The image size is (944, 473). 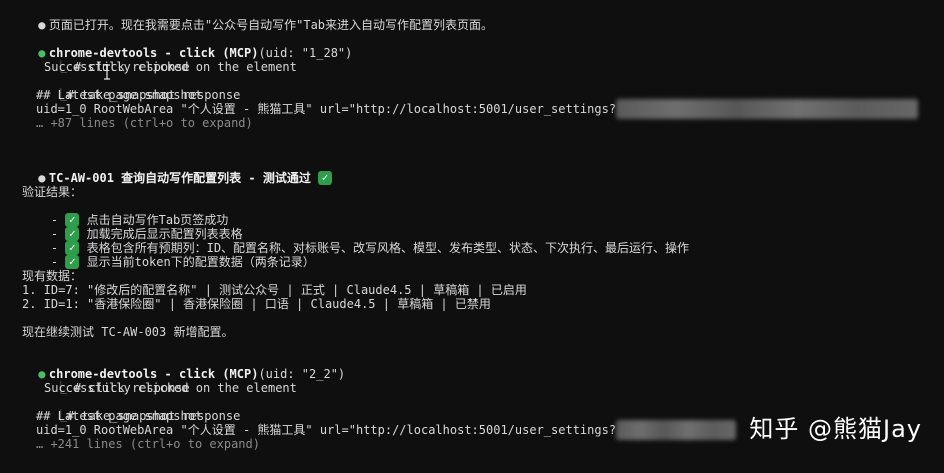 I want to click on intro-line: ● 页面已打开。现在我需要点击"公众号自动写作"Tab来进入自动写作配置列表页面。, so click(x=249, y=18).